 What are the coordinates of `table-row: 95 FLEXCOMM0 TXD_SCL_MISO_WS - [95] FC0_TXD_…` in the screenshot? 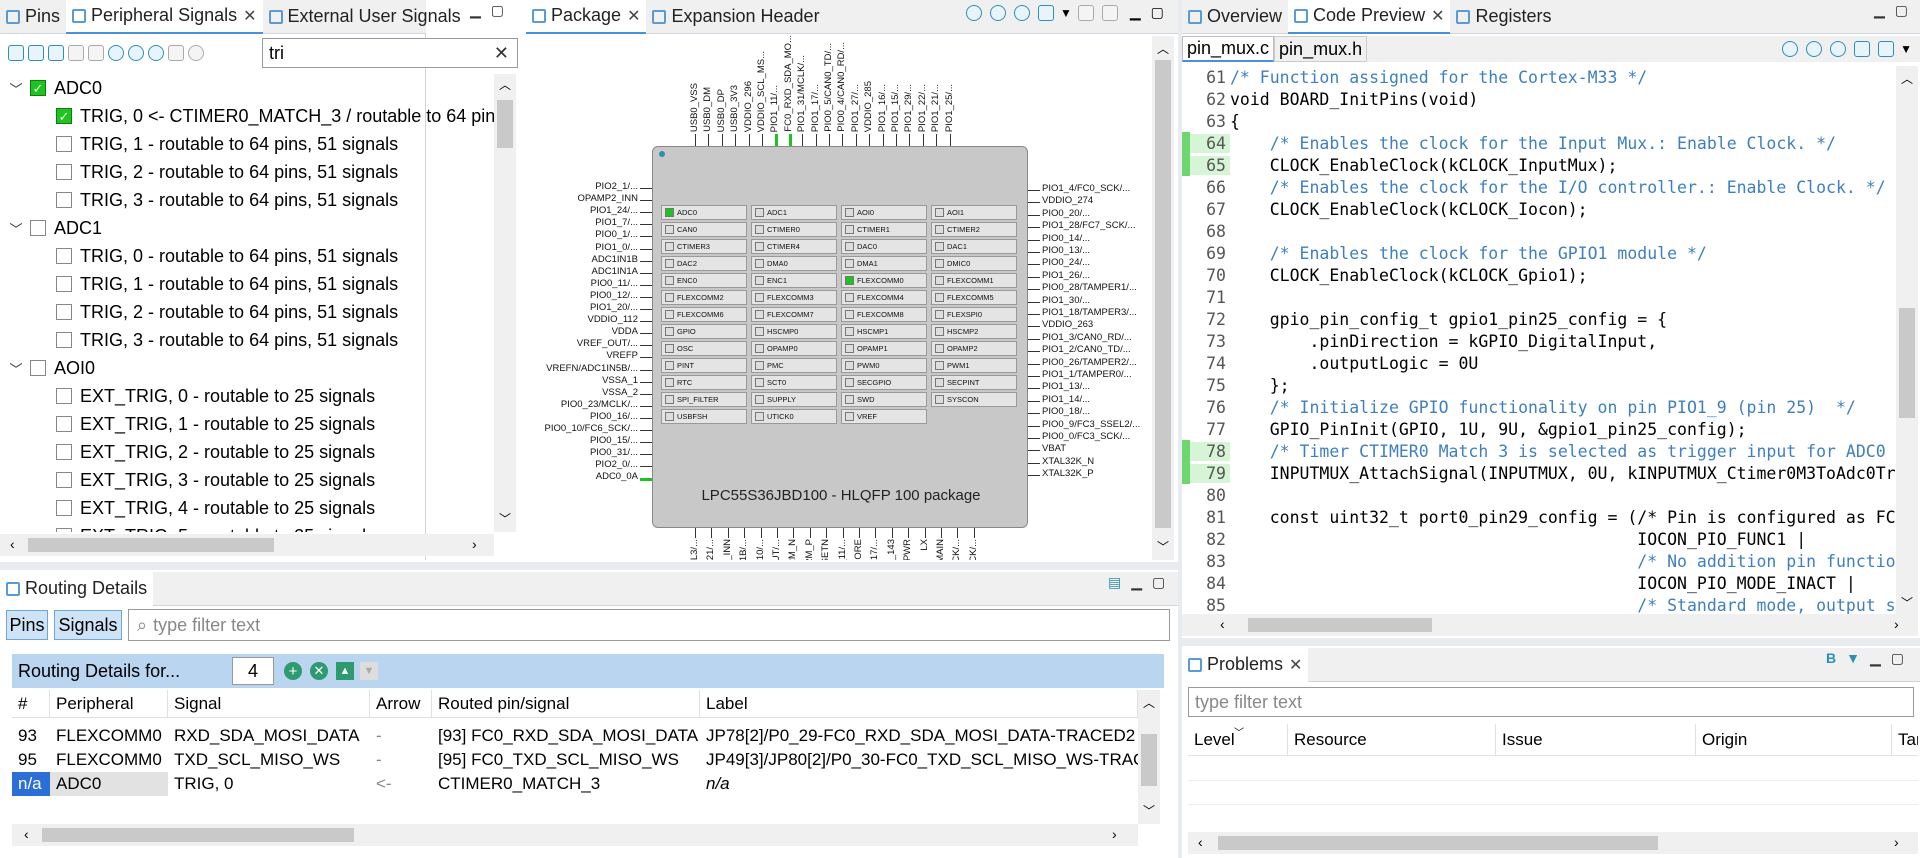 It's located at (575, 760).